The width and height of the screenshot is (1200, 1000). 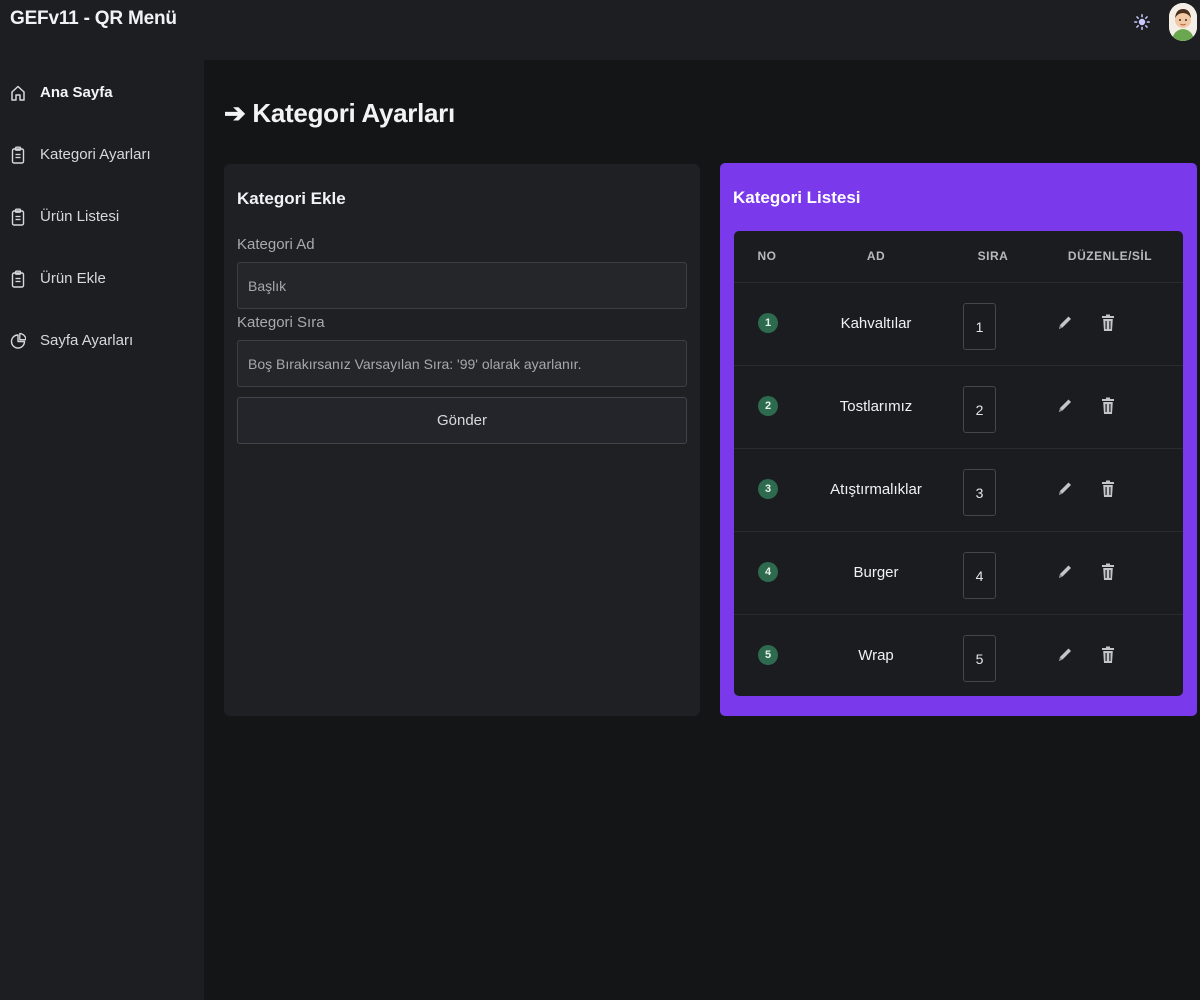 What do you see at coordinates (462, 285) in the screenshot?
I see `category-name-input` at bounding box center [462, 285].